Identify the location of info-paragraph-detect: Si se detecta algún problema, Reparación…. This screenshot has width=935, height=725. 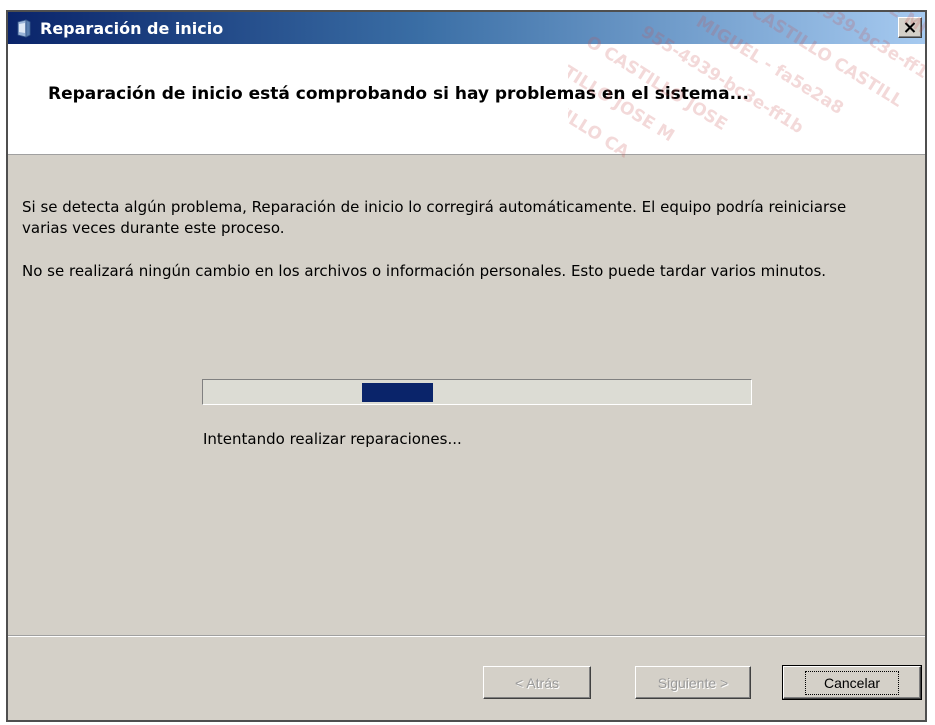
(434, 217).